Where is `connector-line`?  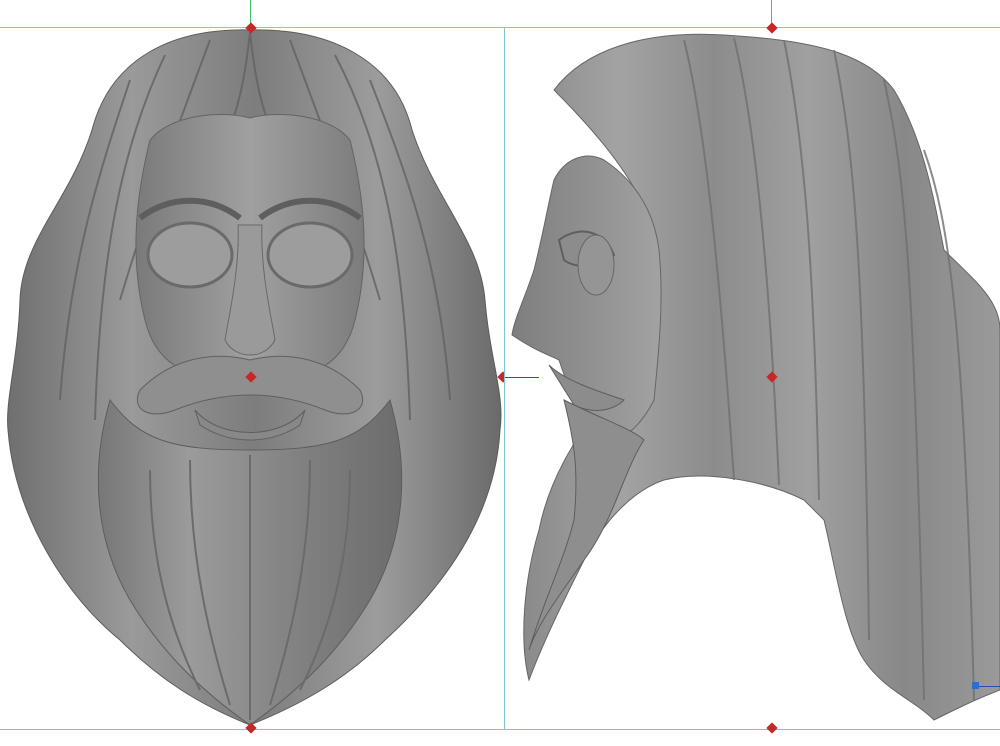 connector-line is located at coordinates (522, 377).